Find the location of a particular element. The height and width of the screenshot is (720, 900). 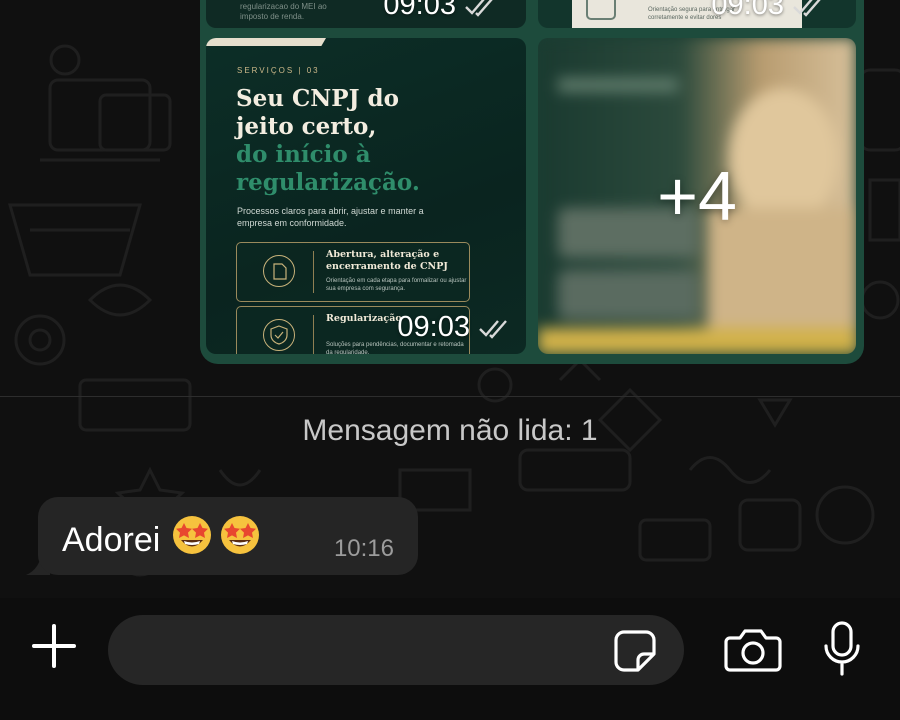

thumbnail-caption-line-1: regularizacao do MEI ao is located at coordinates (283, 6).